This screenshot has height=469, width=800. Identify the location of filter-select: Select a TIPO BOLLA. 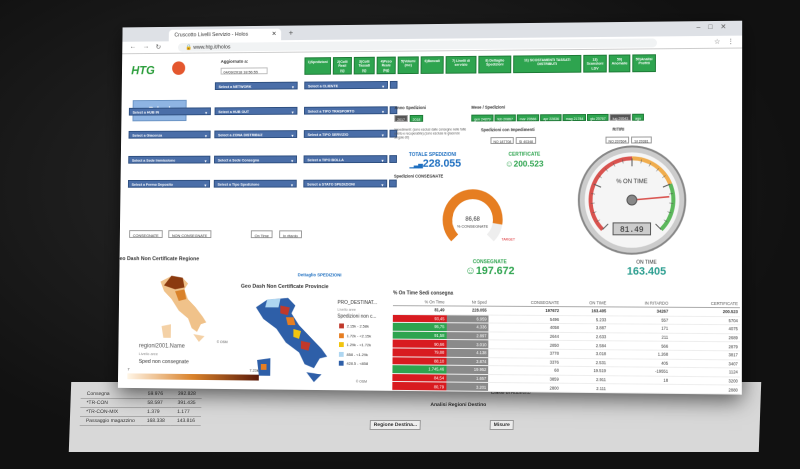
(345, 159).